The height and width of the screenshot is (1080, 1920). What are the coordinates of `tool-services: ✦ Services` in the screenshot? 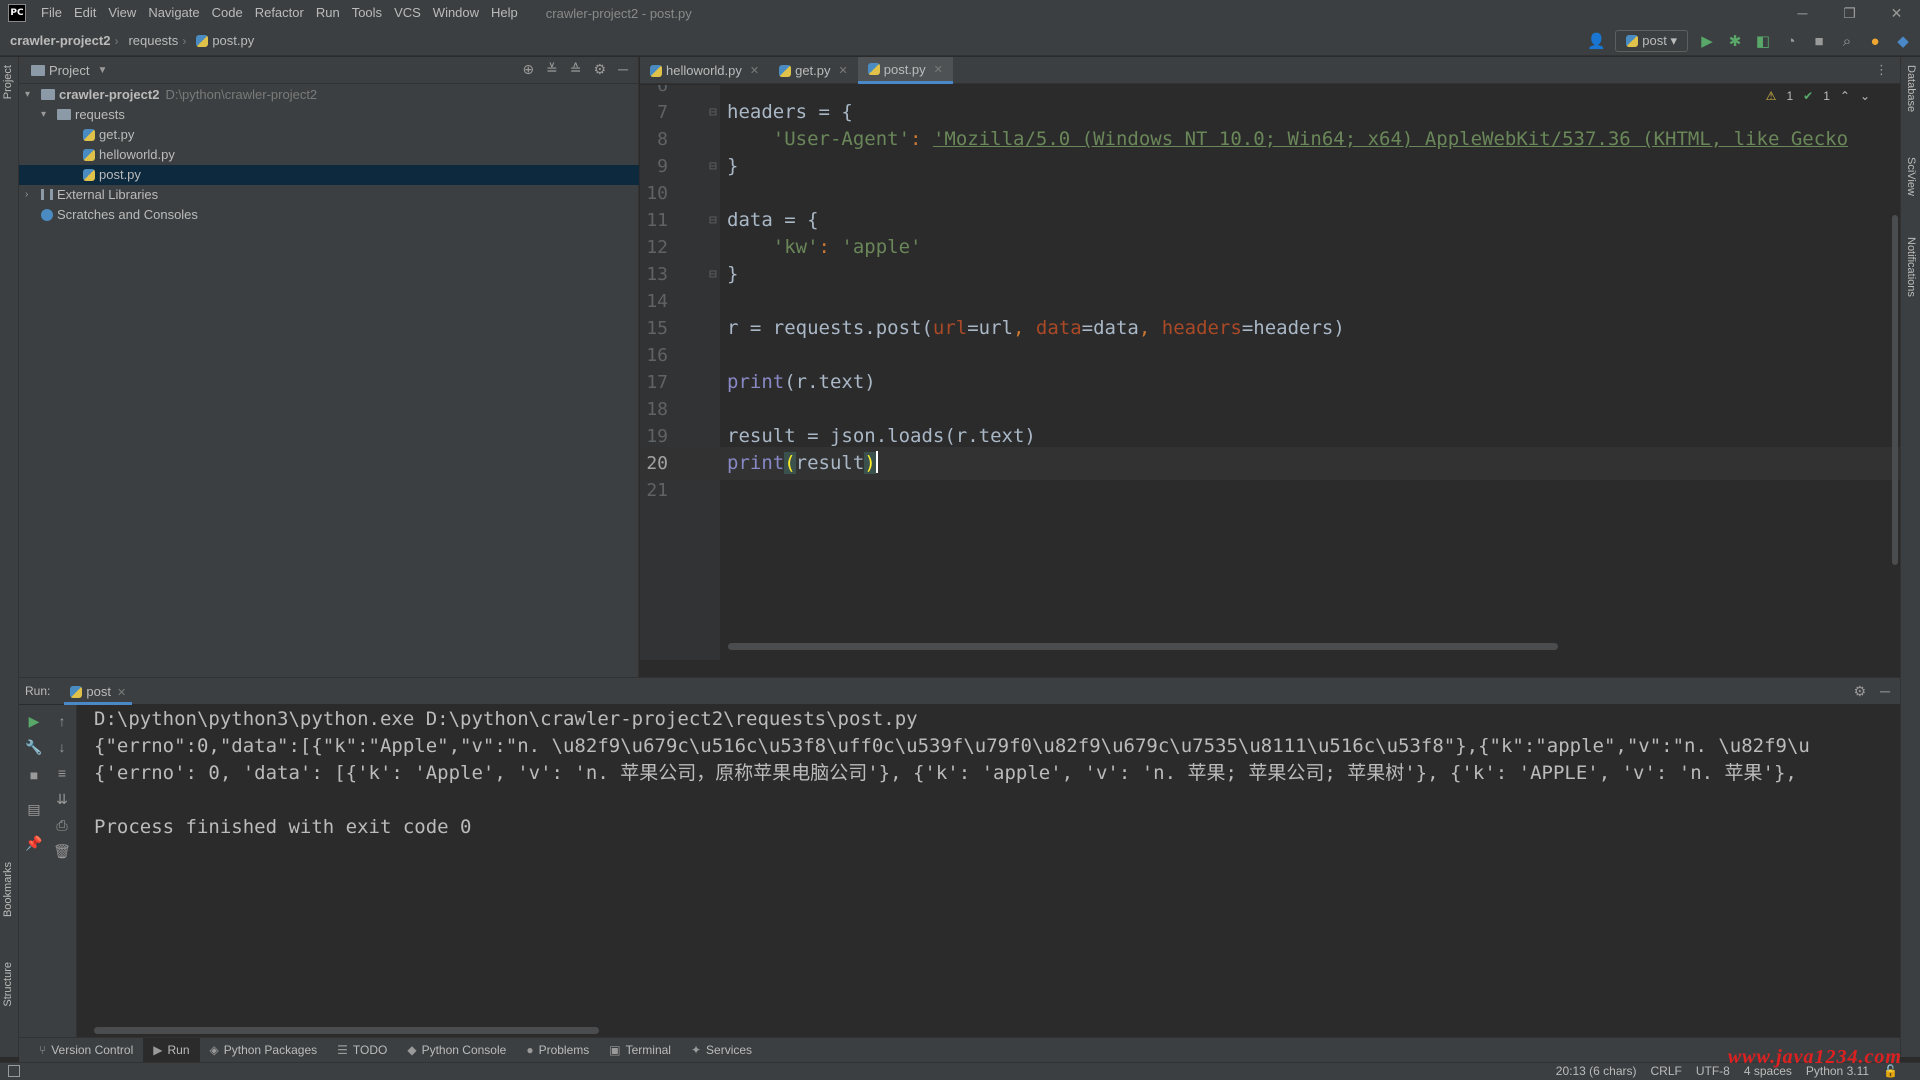 It's located at (721, 1050).